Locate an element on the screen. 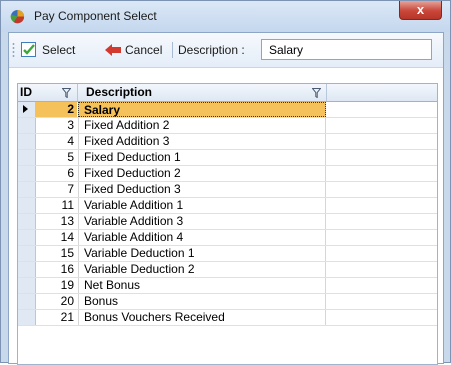 This screenshot has width=451, height=365. cell-description: Variable Deduction 1 is located at coordinates (202, 253).